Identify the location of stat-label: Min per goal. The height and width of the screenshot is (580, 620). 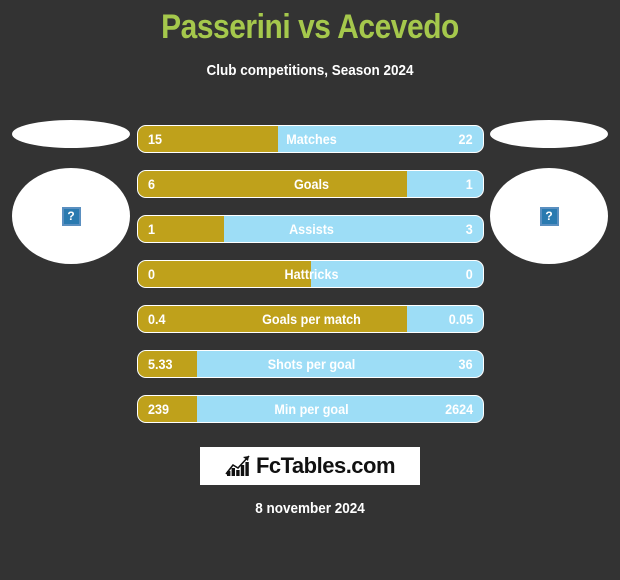
(311, 409).